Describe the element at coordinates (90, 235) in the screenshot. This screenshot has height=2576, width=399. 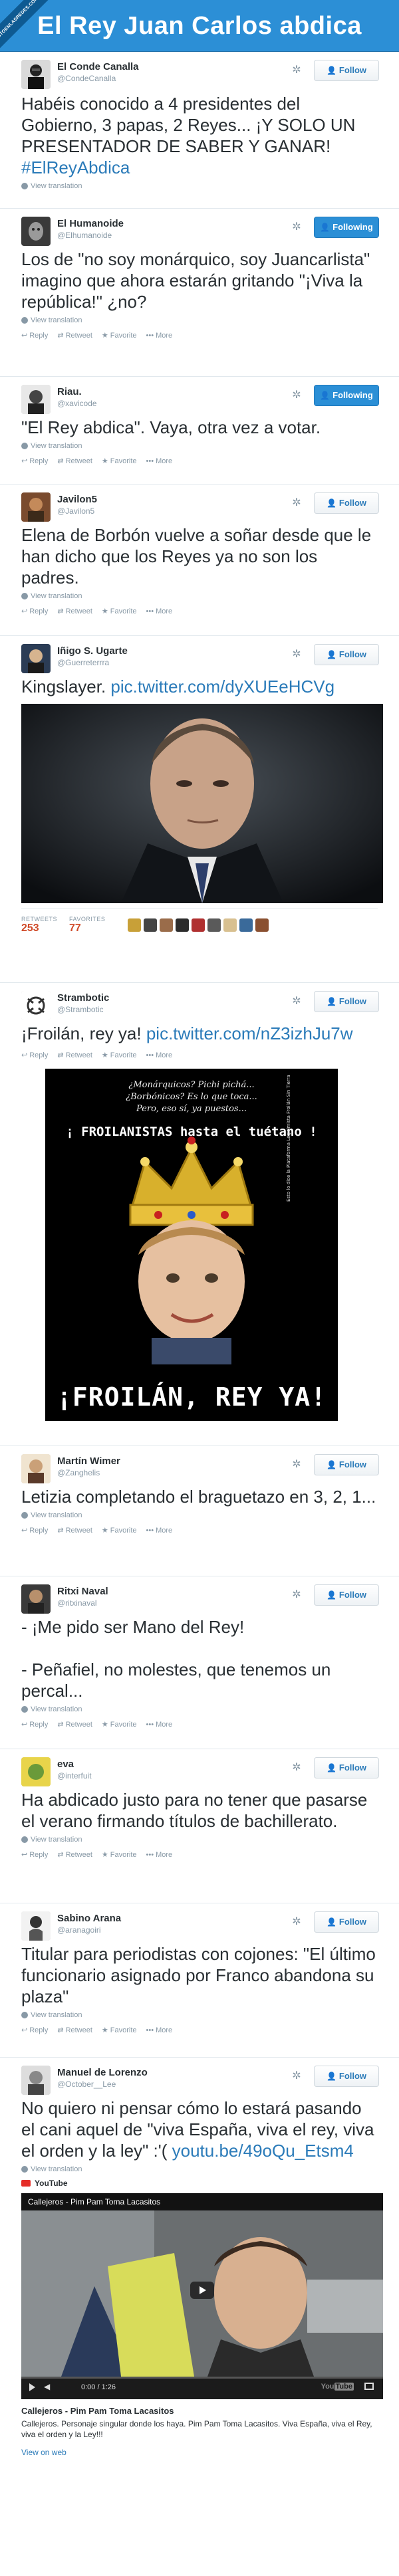
I see `author-handle: @Elhumanoide` at that location.